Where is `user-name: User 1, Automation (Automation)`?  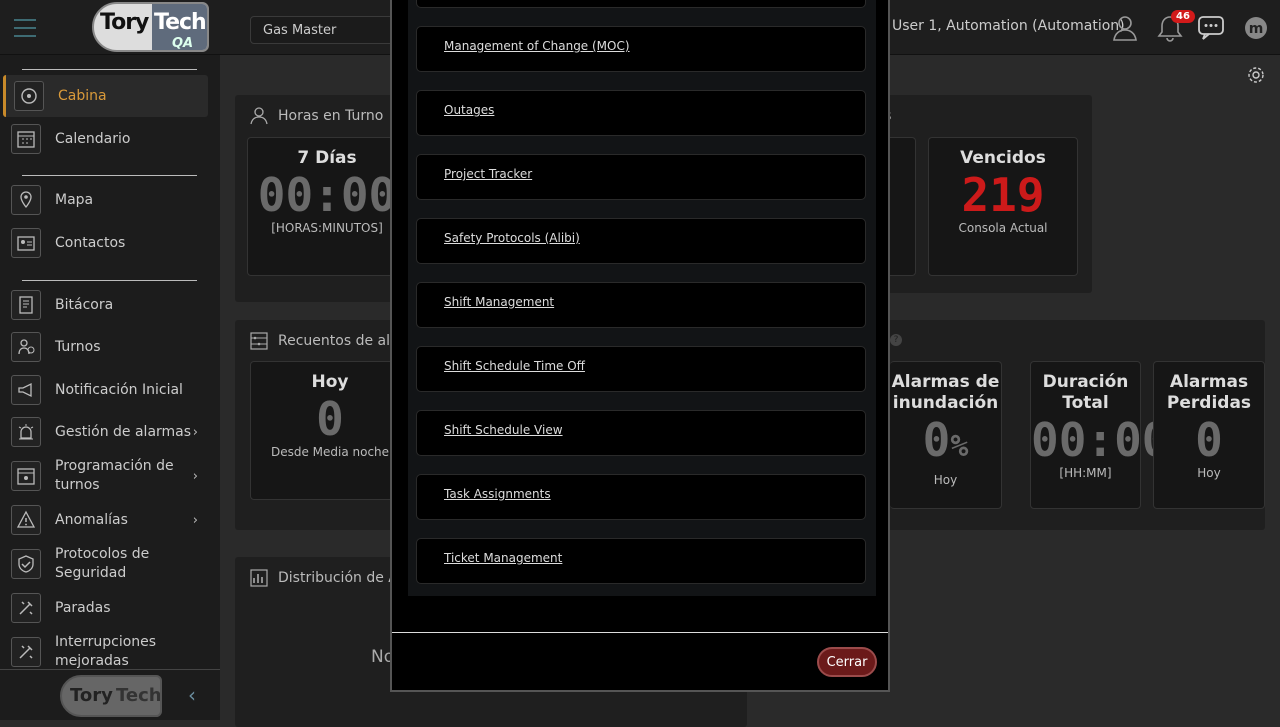 user-name: User 1, Automation (Automation) is located at coordinates (1008, 26).